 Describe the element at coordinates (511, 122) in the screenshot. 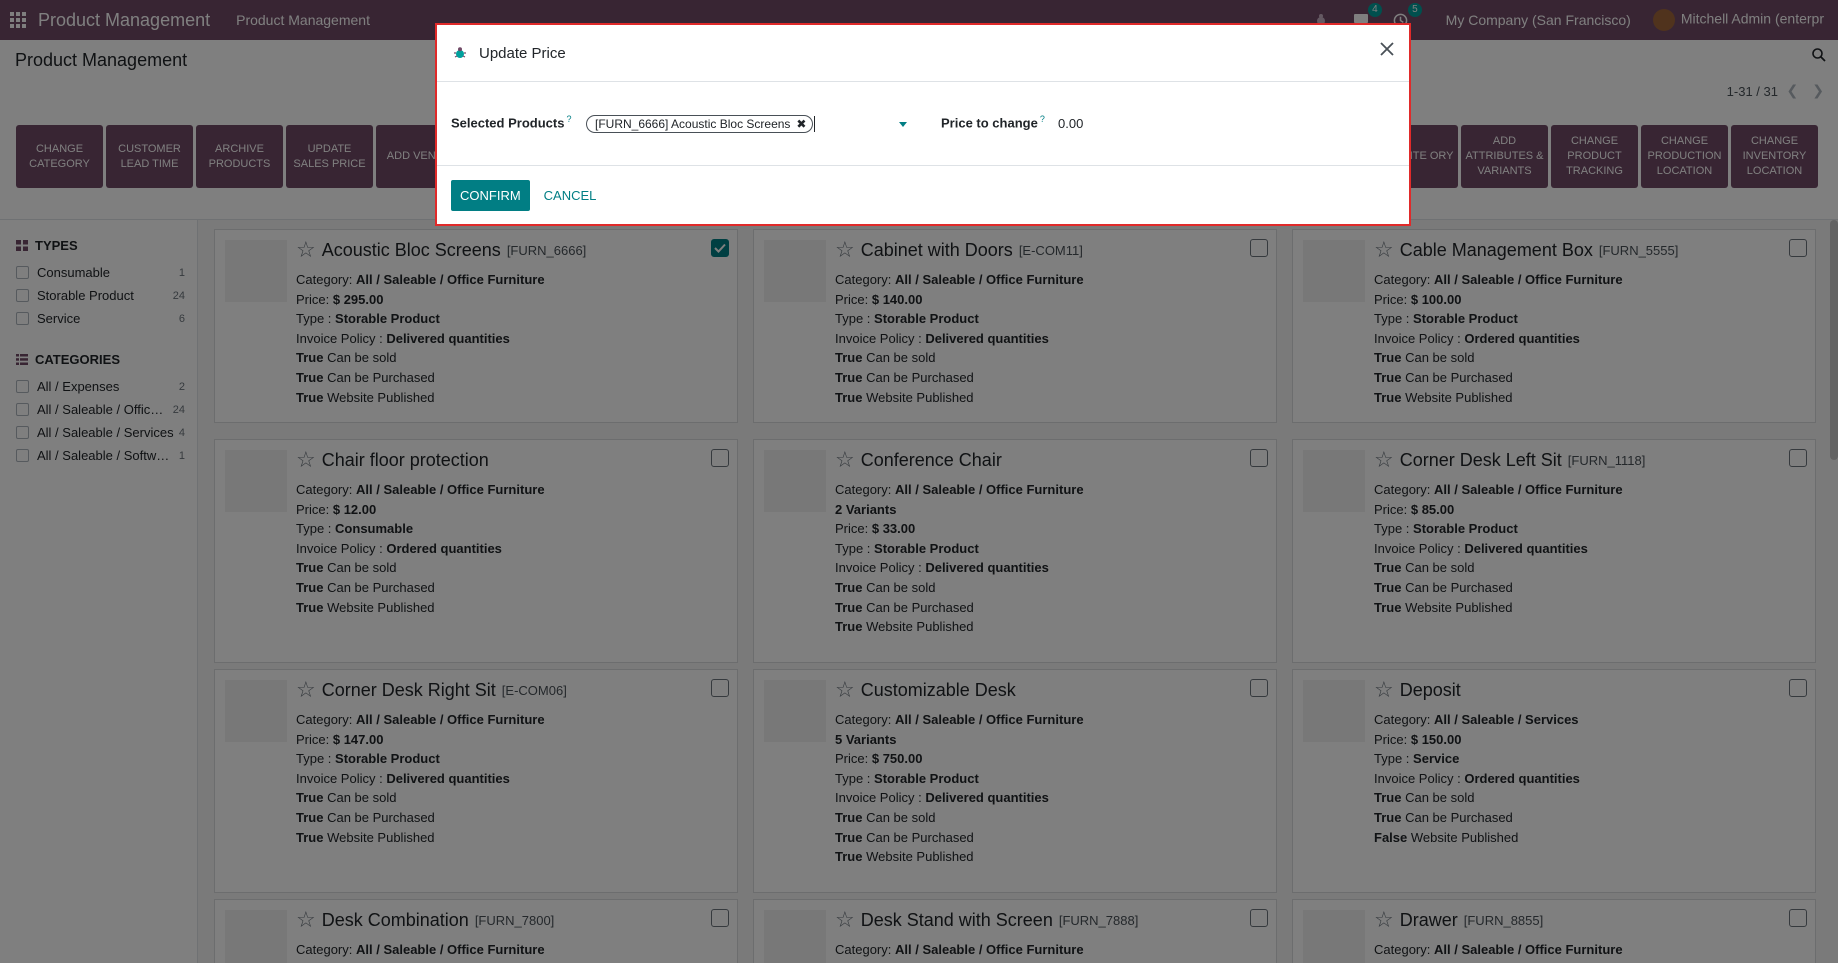

I see `selected-products-label: Selected Products?` at that location.